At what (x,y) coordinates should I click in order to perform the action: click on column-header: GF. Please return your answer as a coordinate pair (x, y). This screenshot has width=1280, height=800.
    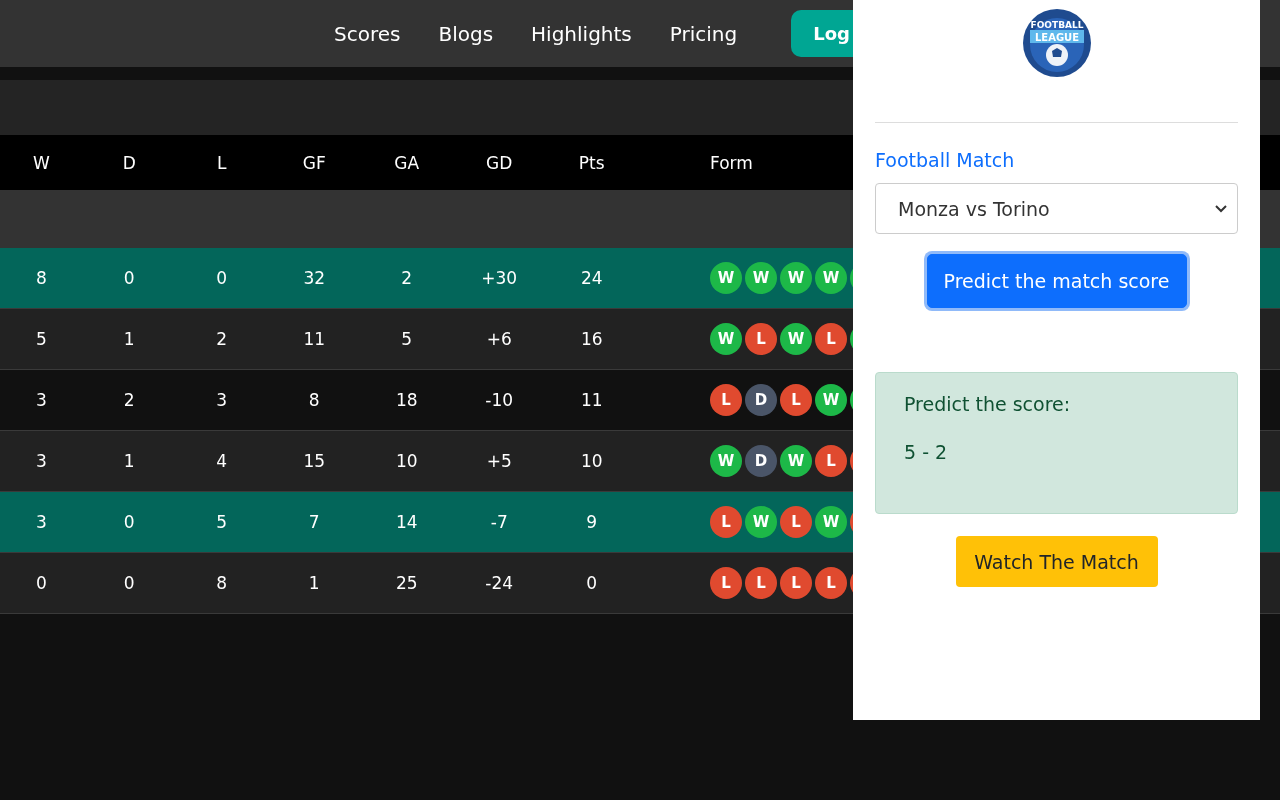
    Looking at the image, I should click on (314, 162).